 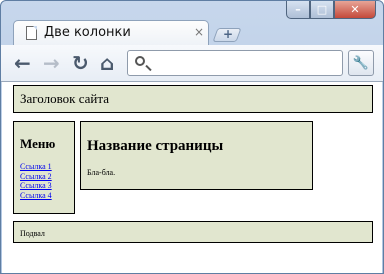 I want to click on back-button: ←, so click(x=22, y=63).